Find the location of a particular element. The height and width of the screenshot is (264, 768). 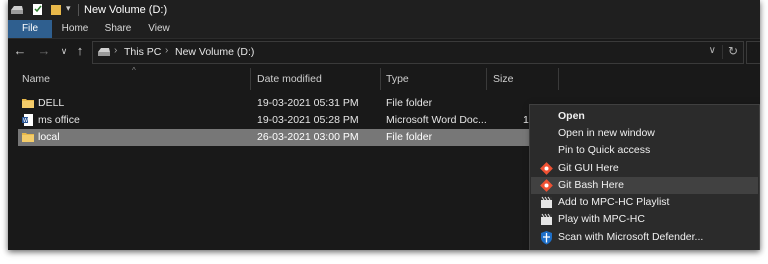

word-document-icon: W is located at coordinates (27, 120).